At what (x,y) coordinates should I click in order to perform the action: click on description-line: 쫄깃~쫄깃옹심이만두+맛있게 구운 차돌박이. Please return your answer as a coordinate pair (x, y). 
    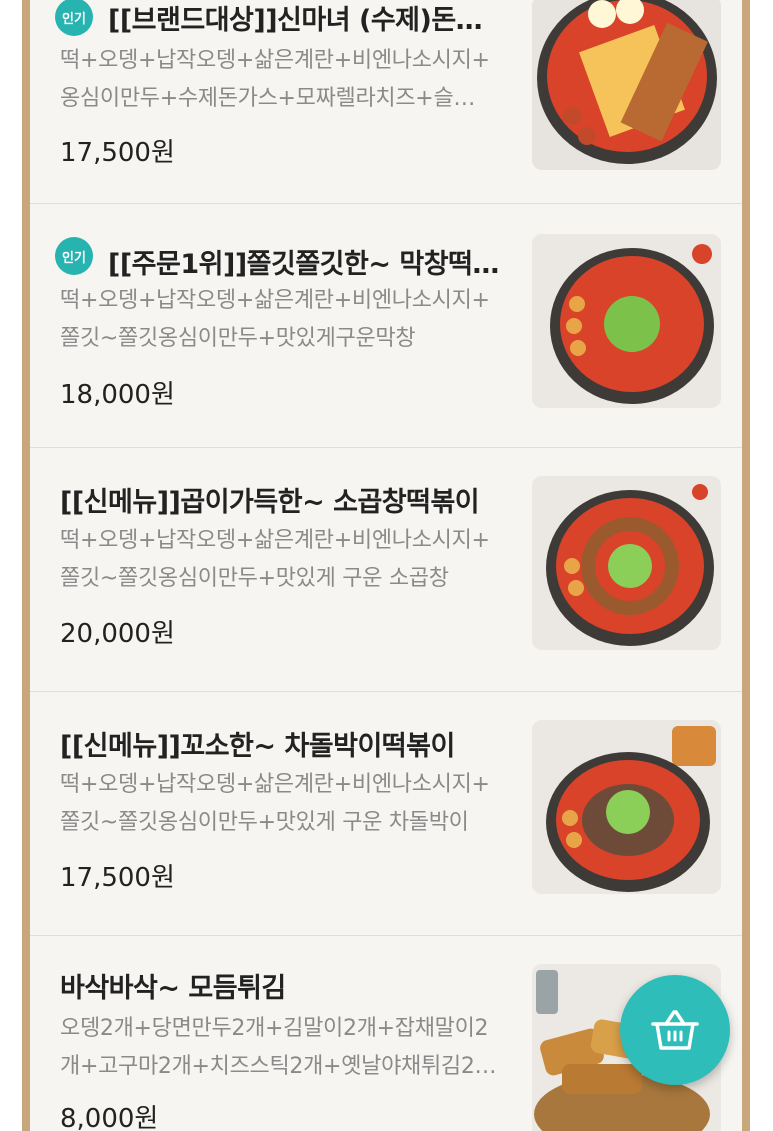
    Looking at the image, I should click on (264, 822).